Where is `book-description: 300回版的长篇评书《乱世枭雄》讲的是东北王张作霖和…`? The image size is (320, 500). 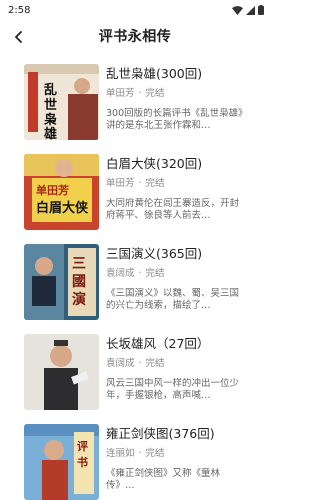 book-description: 300回版的长篇评书《乱世枭雄》讲的是东北王张作霖和… is located at coordinates (177, 119).